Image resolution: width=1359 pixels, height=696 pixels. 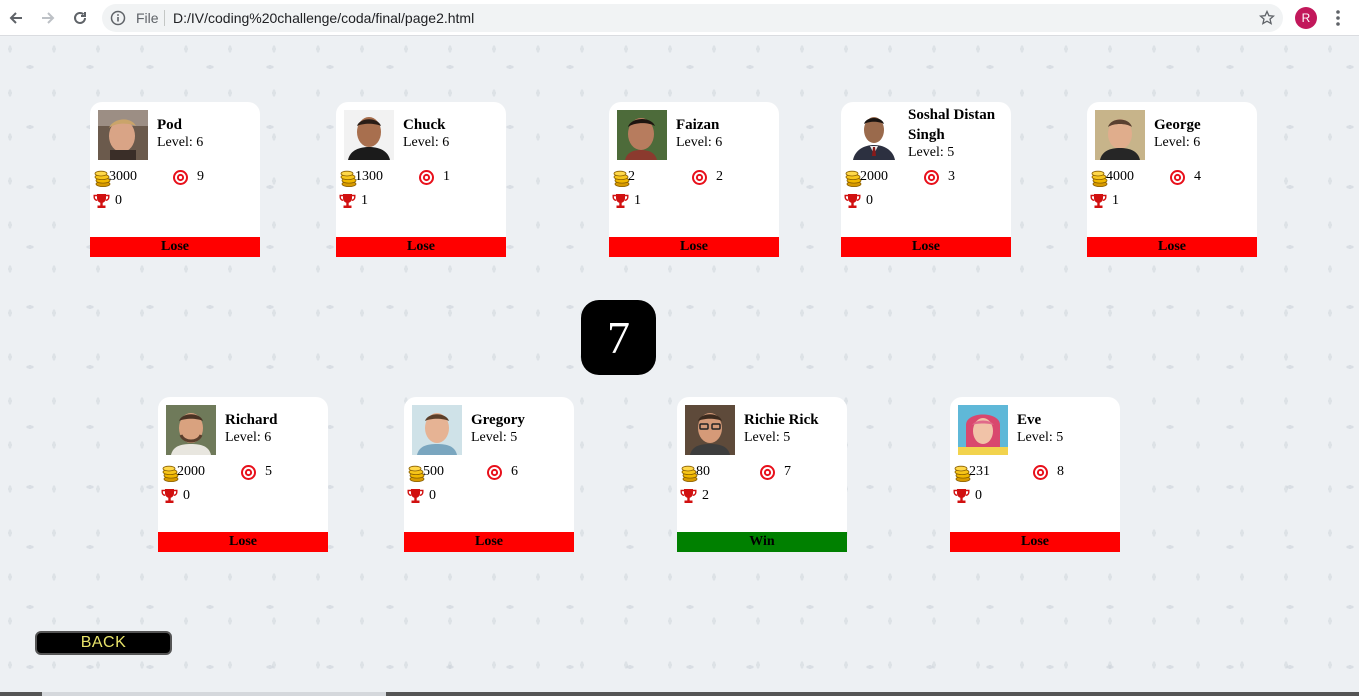 What do you see at coordinates (170, 125) in the screenshot?
I see `player-name: Pod` at bounding box center [170, 125].